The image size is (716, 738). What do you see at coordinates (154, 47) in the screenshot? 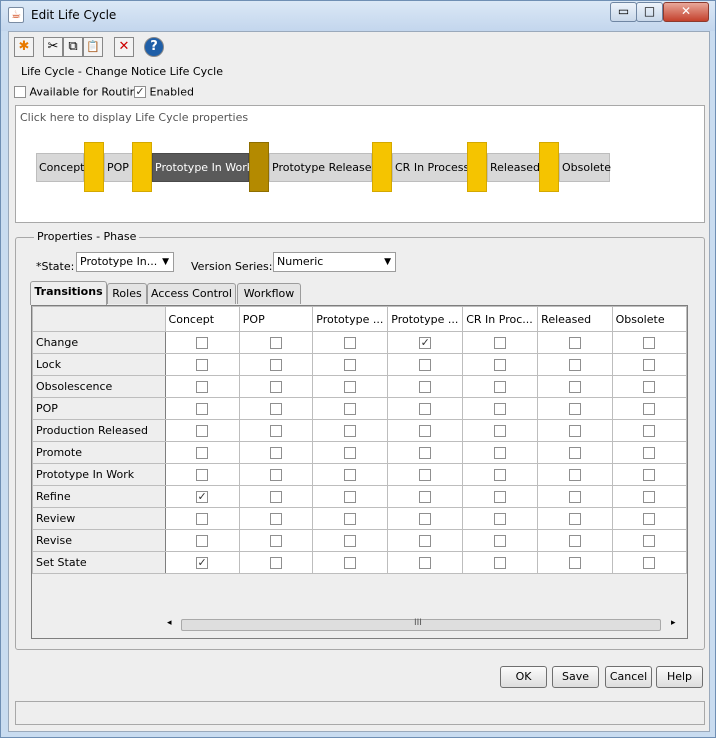
I see `help-icon: ?` at bounding box center [154, 47].